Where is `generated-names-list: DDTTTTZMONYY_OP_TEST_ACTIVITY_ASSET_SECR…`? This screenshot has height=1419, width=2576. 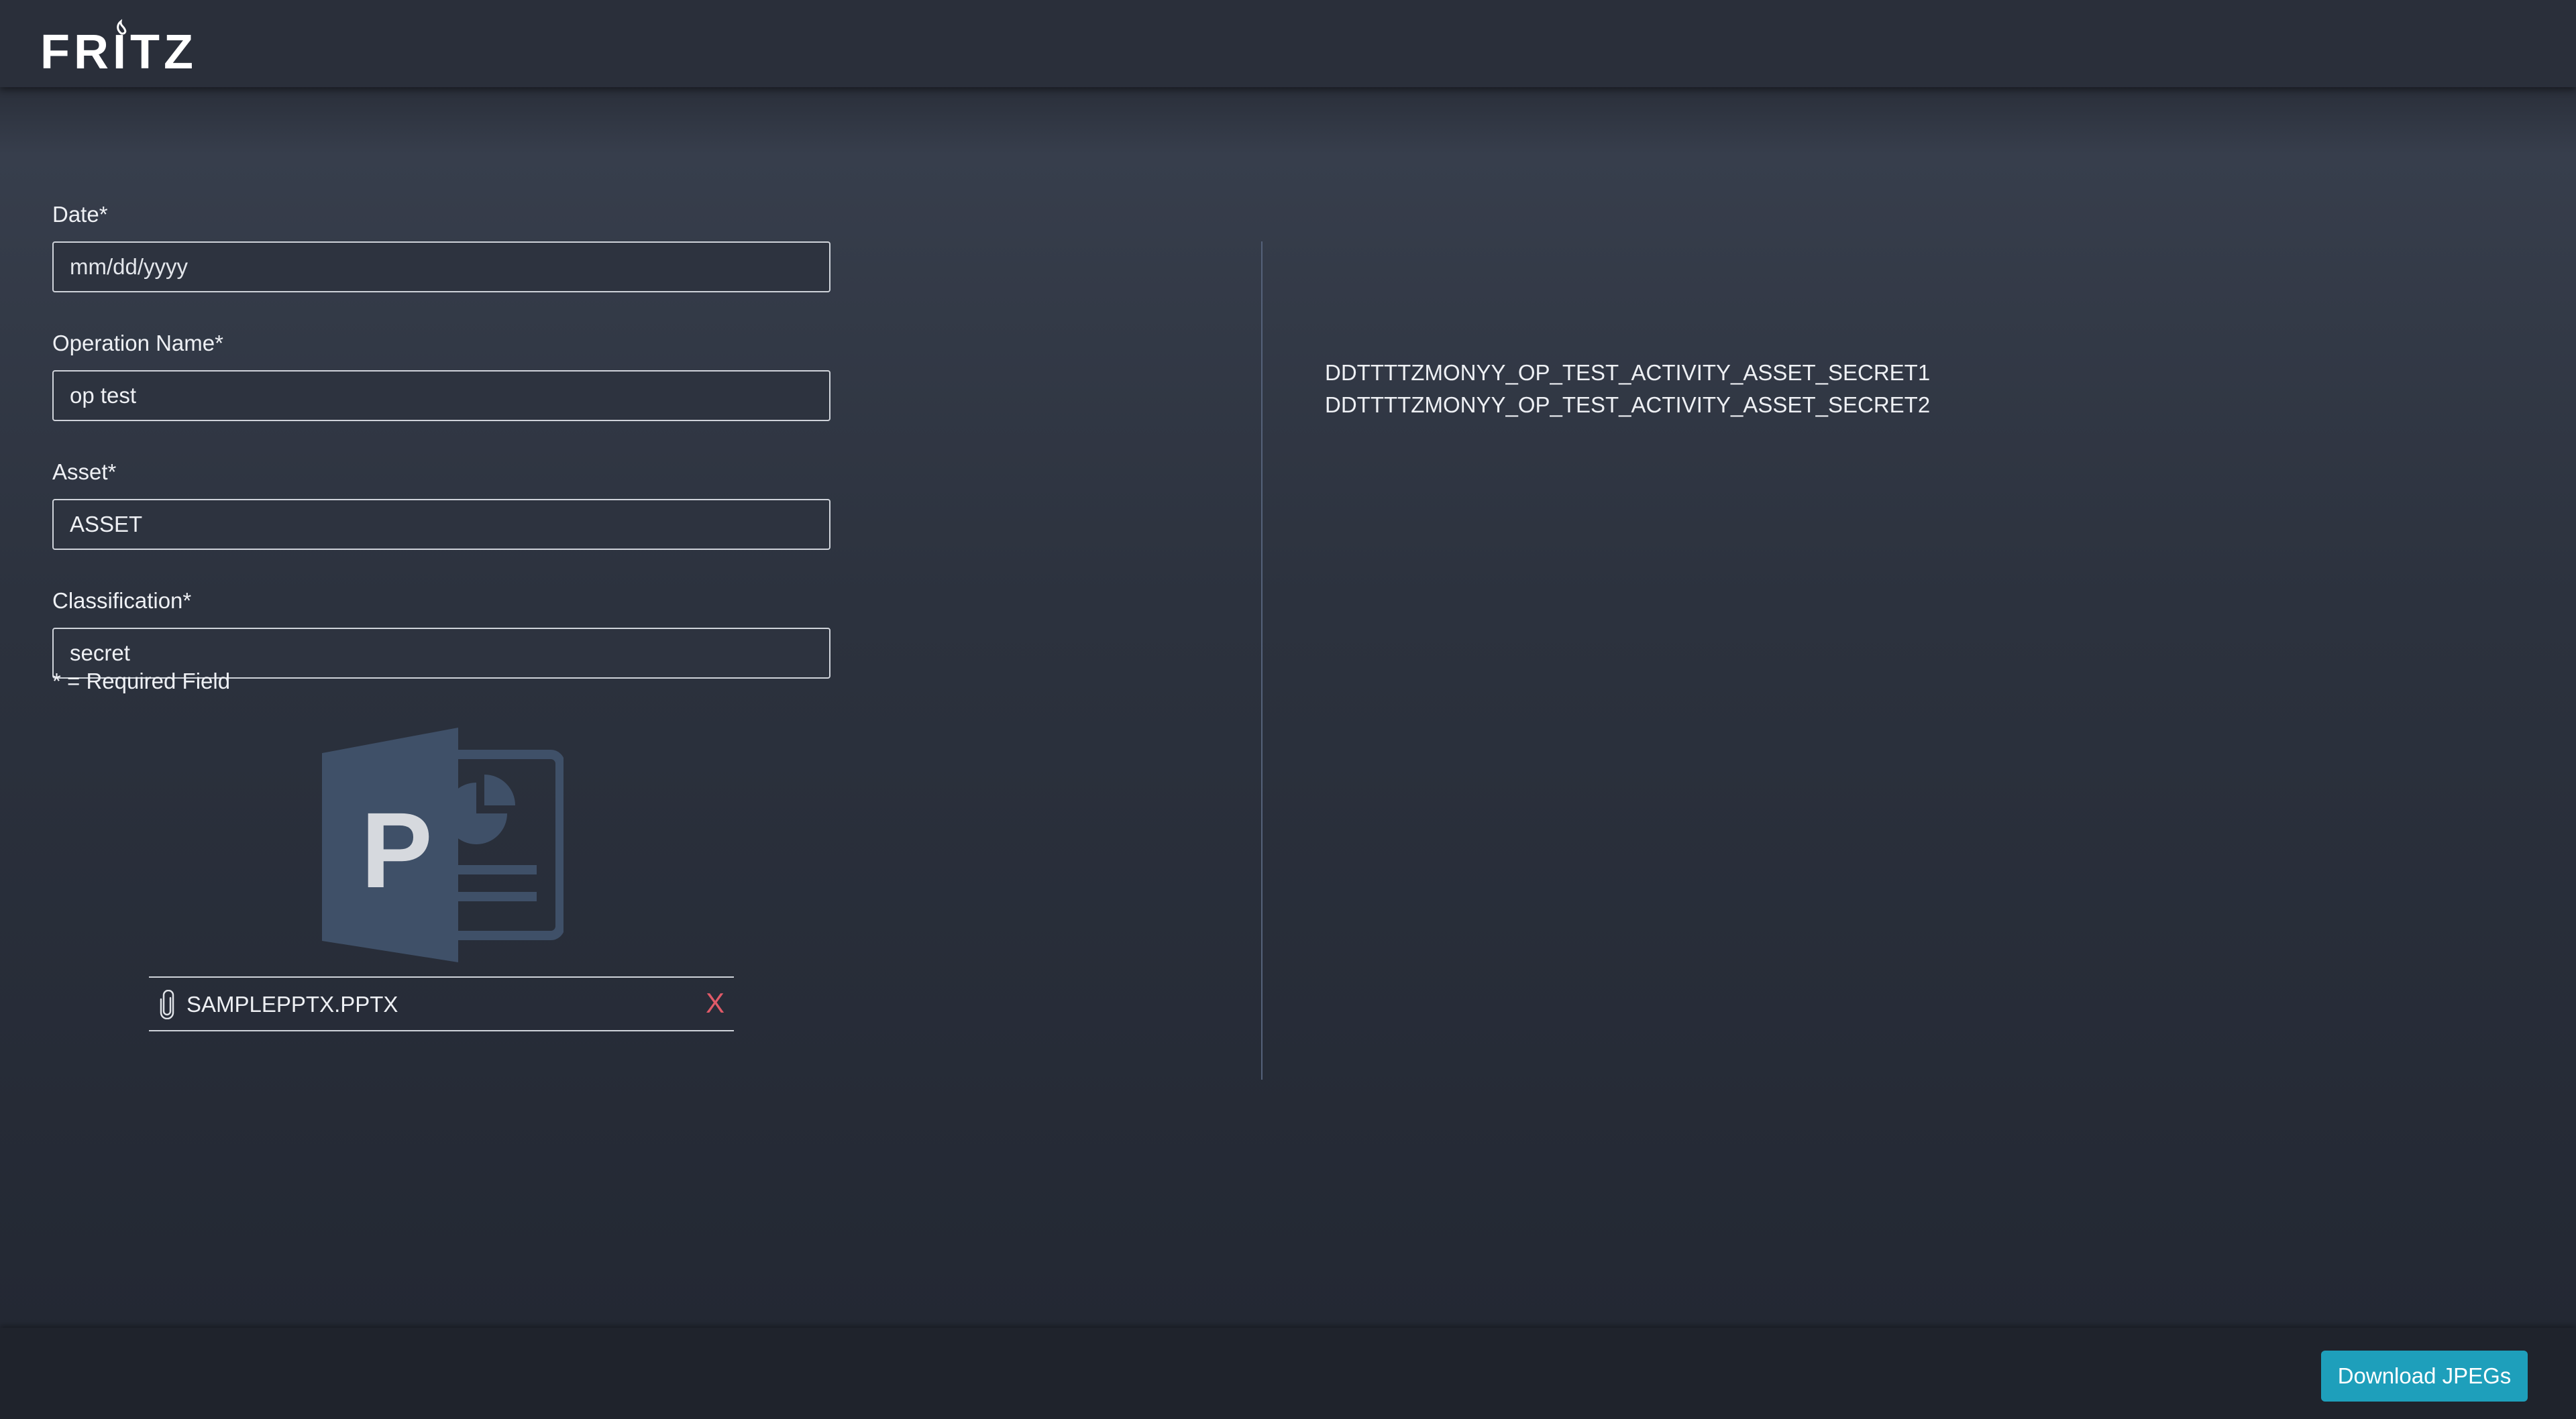
generated-names-list: DDTTTTZMONYY_OP_TEST_ACTIVITY_ASSET_SECR… is located at coordinates (1627, 389).